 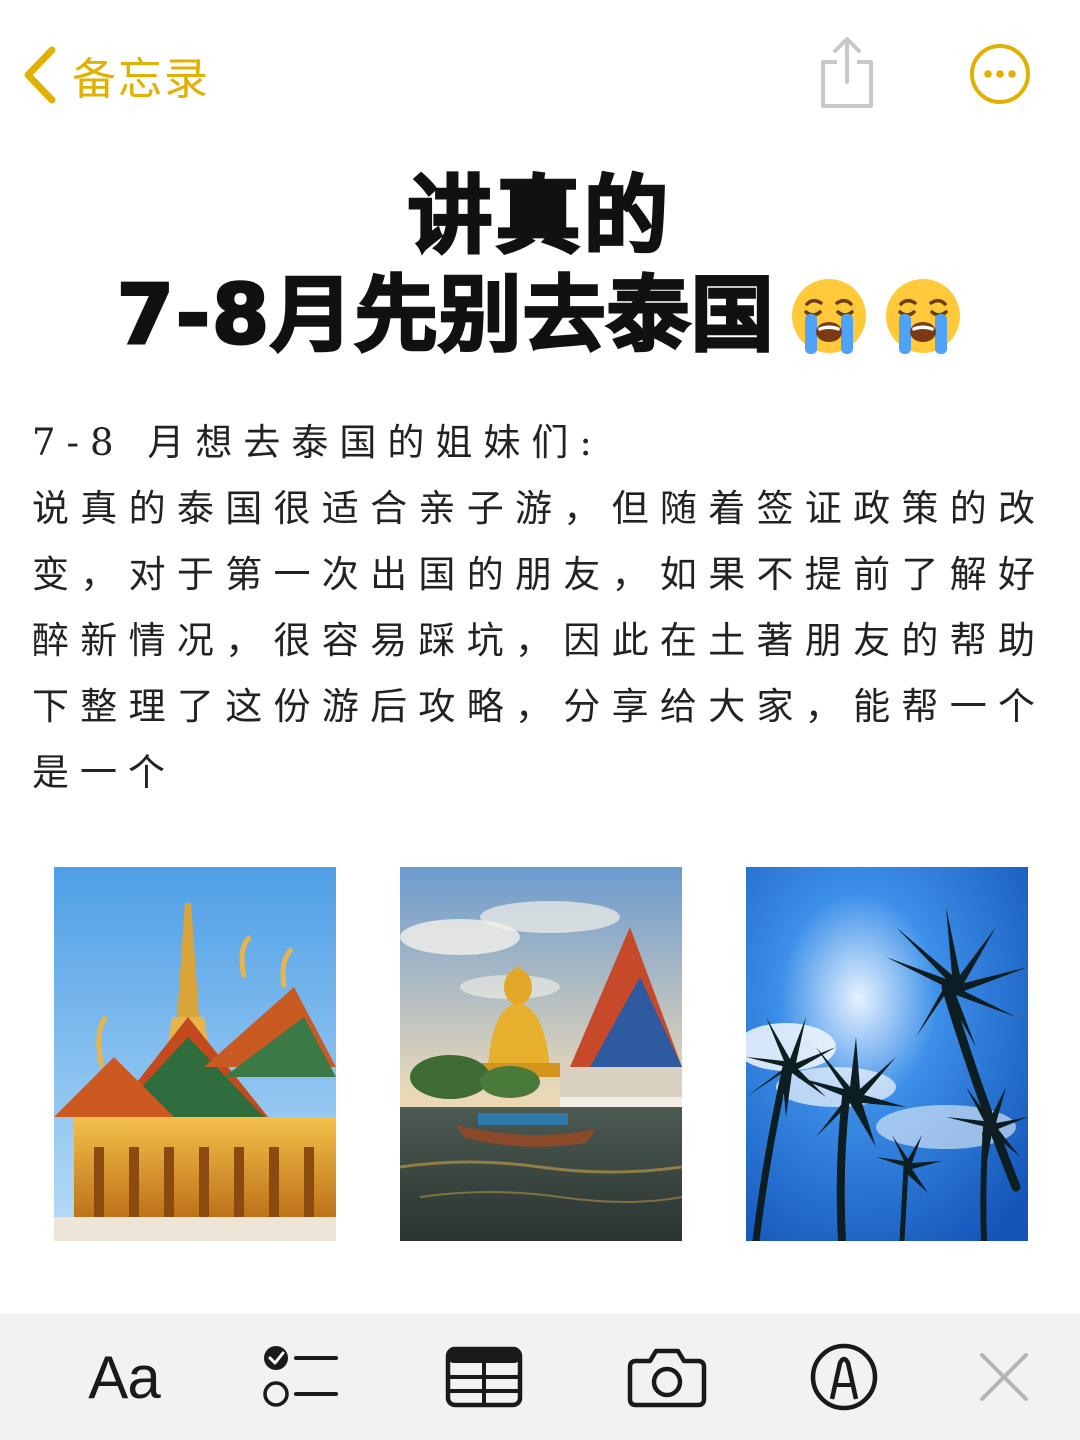 I want to click on camera-button, so click(x=667, y=1377).